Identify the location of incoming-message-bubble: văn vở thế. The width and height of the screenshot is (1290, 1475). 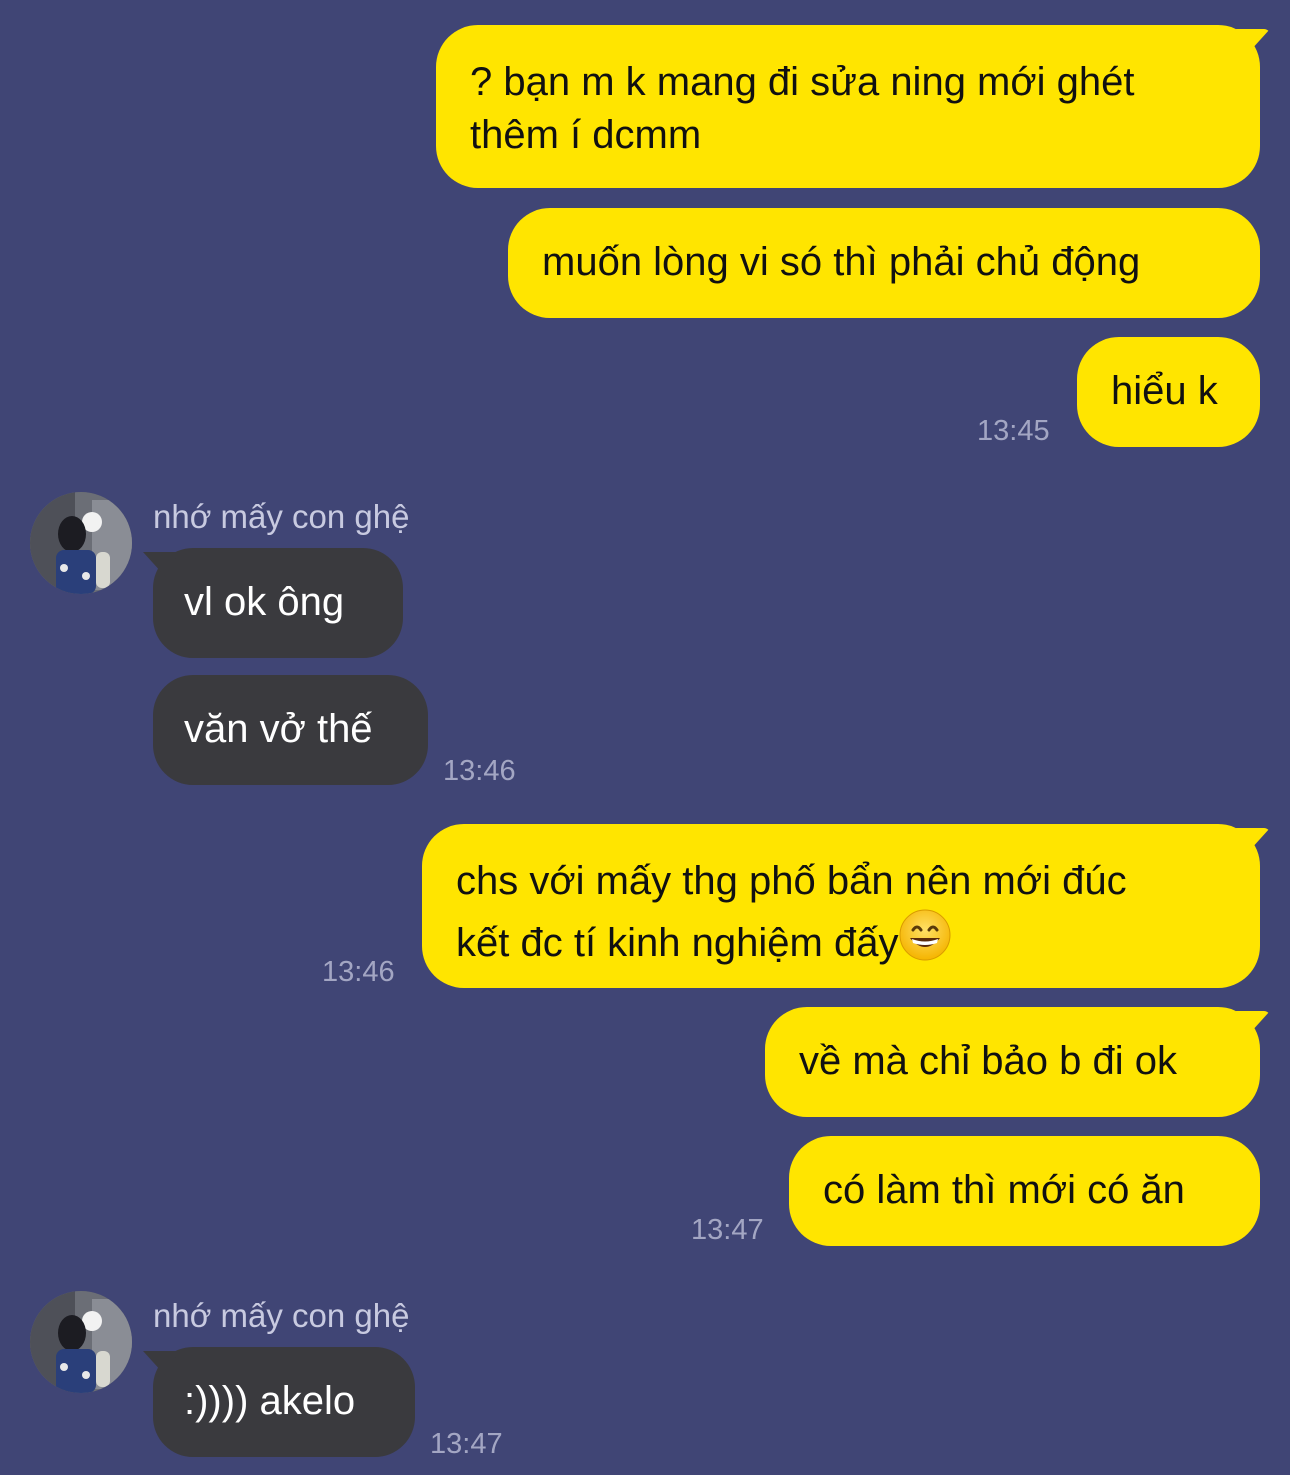
(290, 730).